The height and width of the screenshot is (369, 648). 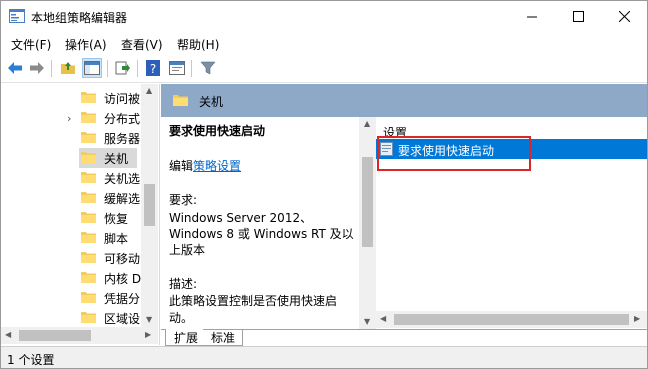 What do you see at coordinates (181, 166) in the screenshot?
I see `edit-prefix: 编辑` at bounding box center [181, 166].